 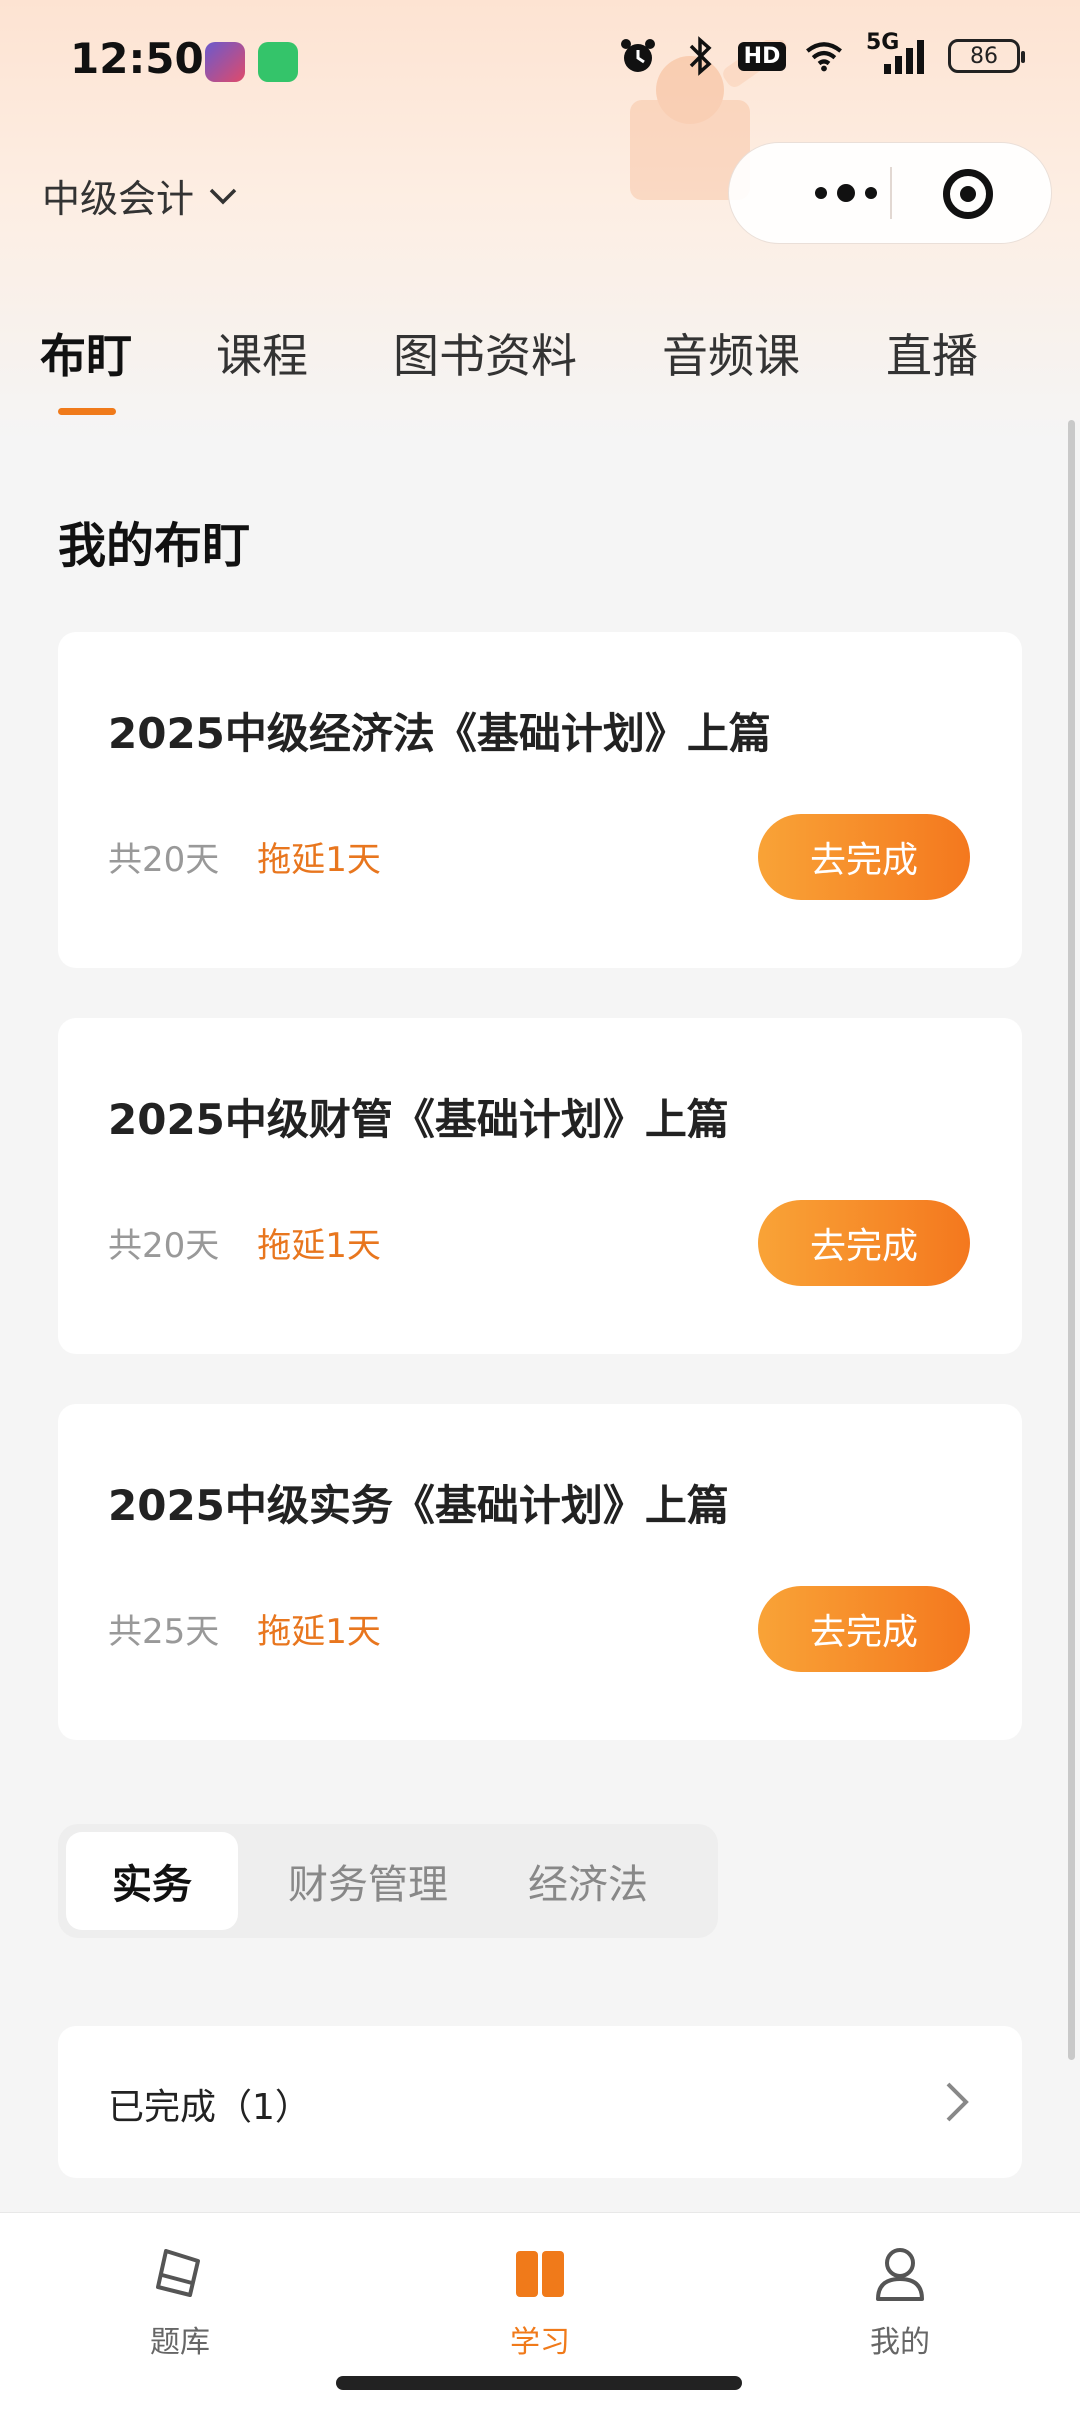 What do you see at coordinates (485, 353) in the screenshot?
I see `tab-books: 图书资料` at bounding box center [485, 353].